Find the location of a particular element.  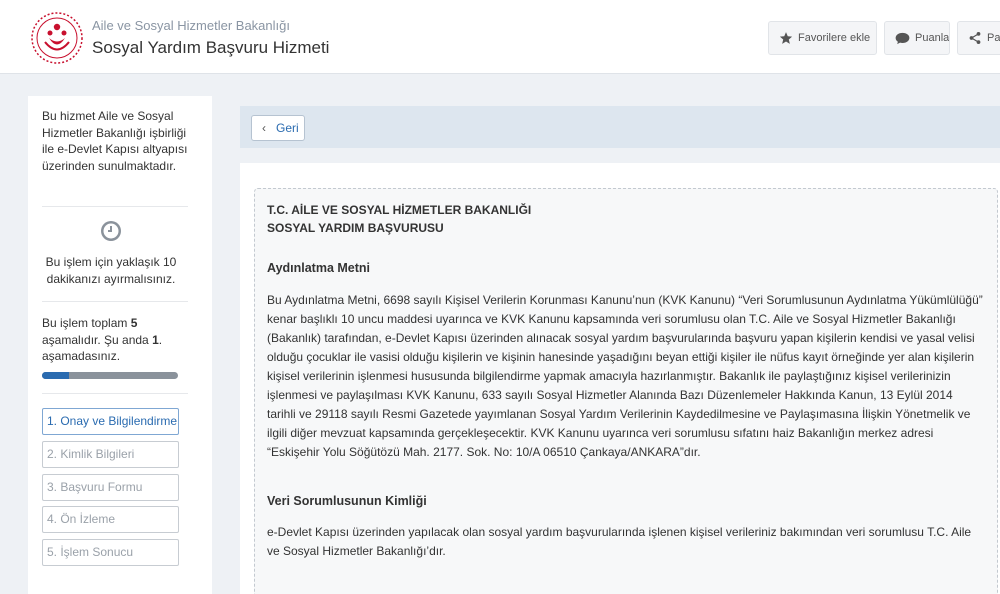

service-title: Sosyal Yardım Başvuru Hizmeti is located at coordinates (211, 47).